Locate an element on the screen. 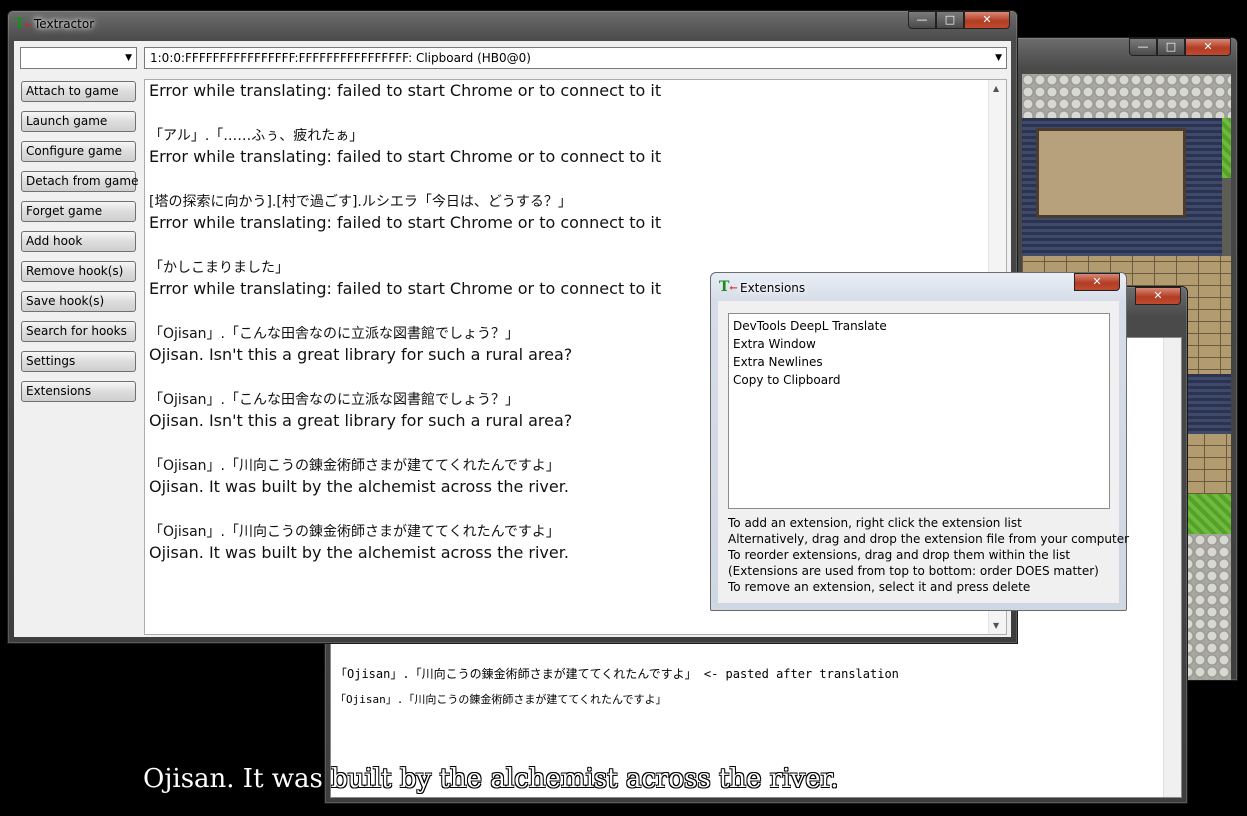 The height and width of the screenshot is (816, 1247). extension-item: DevTools DeepL Translate is located at coordinates (919, 326).